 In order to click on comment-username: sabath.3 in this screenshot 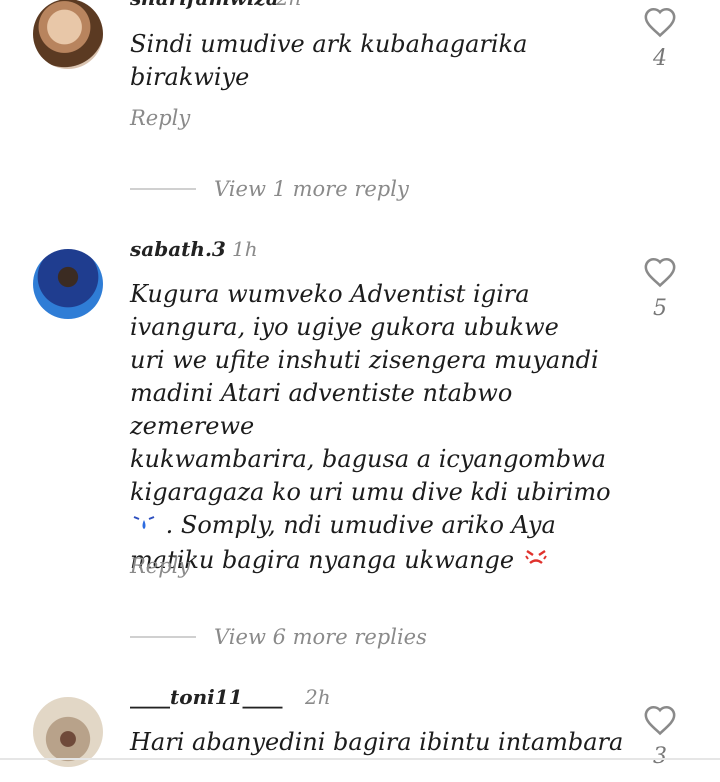, I will do `click(178, 249)`.